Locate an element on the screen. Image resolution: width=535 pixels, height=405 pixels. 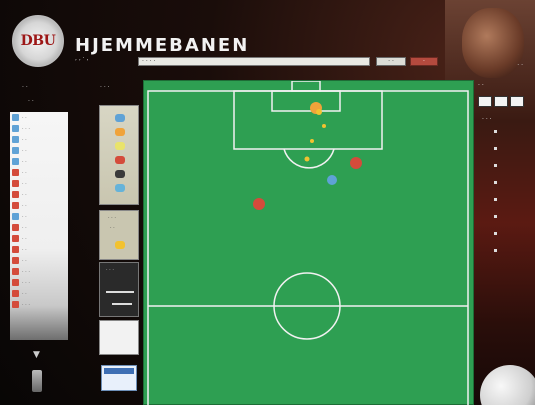
lightblue-player-tool-icon is located at coordinates (120, 188).